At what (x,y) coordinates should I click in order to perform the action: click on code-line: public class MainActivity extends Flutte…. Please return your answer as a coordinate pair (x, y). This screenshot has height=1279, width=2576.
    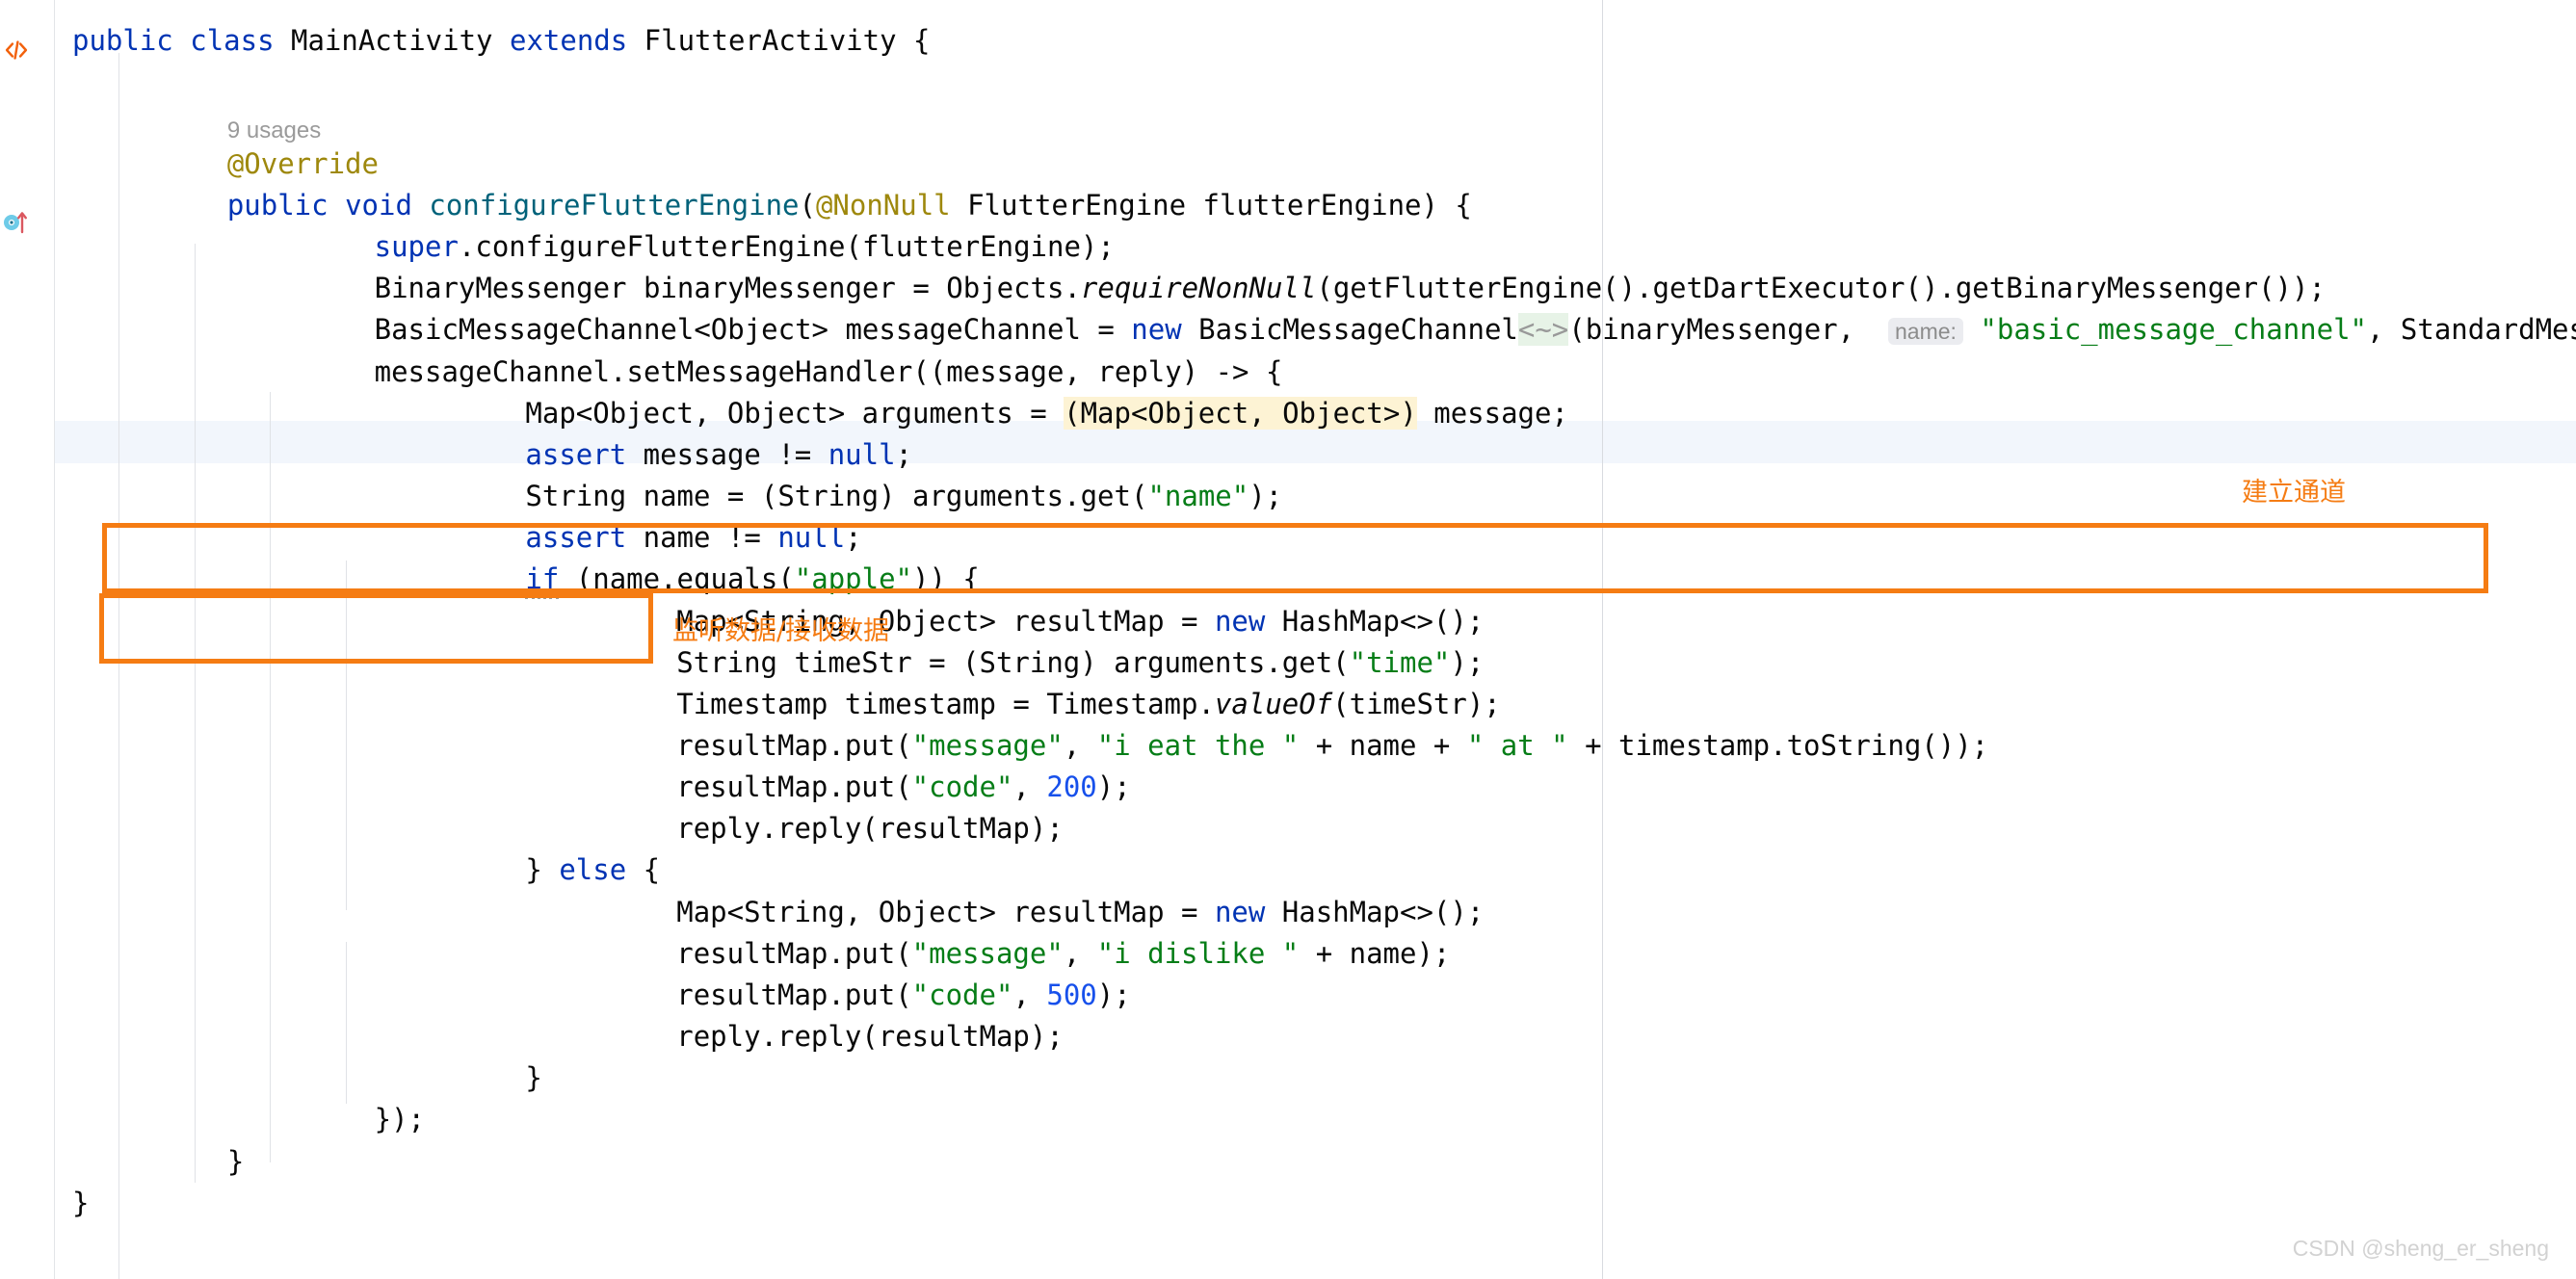
    Looking at the image, I should click on (501, 41).